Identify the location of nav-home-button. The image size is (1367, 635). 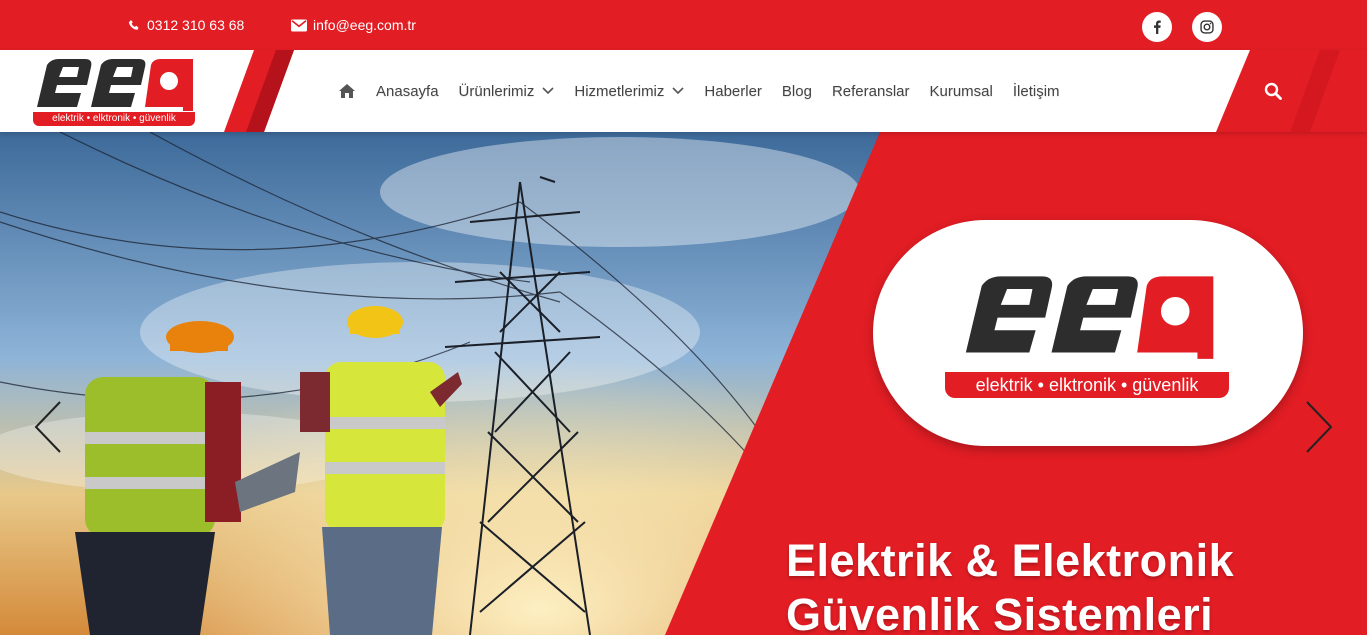
(347, 91).